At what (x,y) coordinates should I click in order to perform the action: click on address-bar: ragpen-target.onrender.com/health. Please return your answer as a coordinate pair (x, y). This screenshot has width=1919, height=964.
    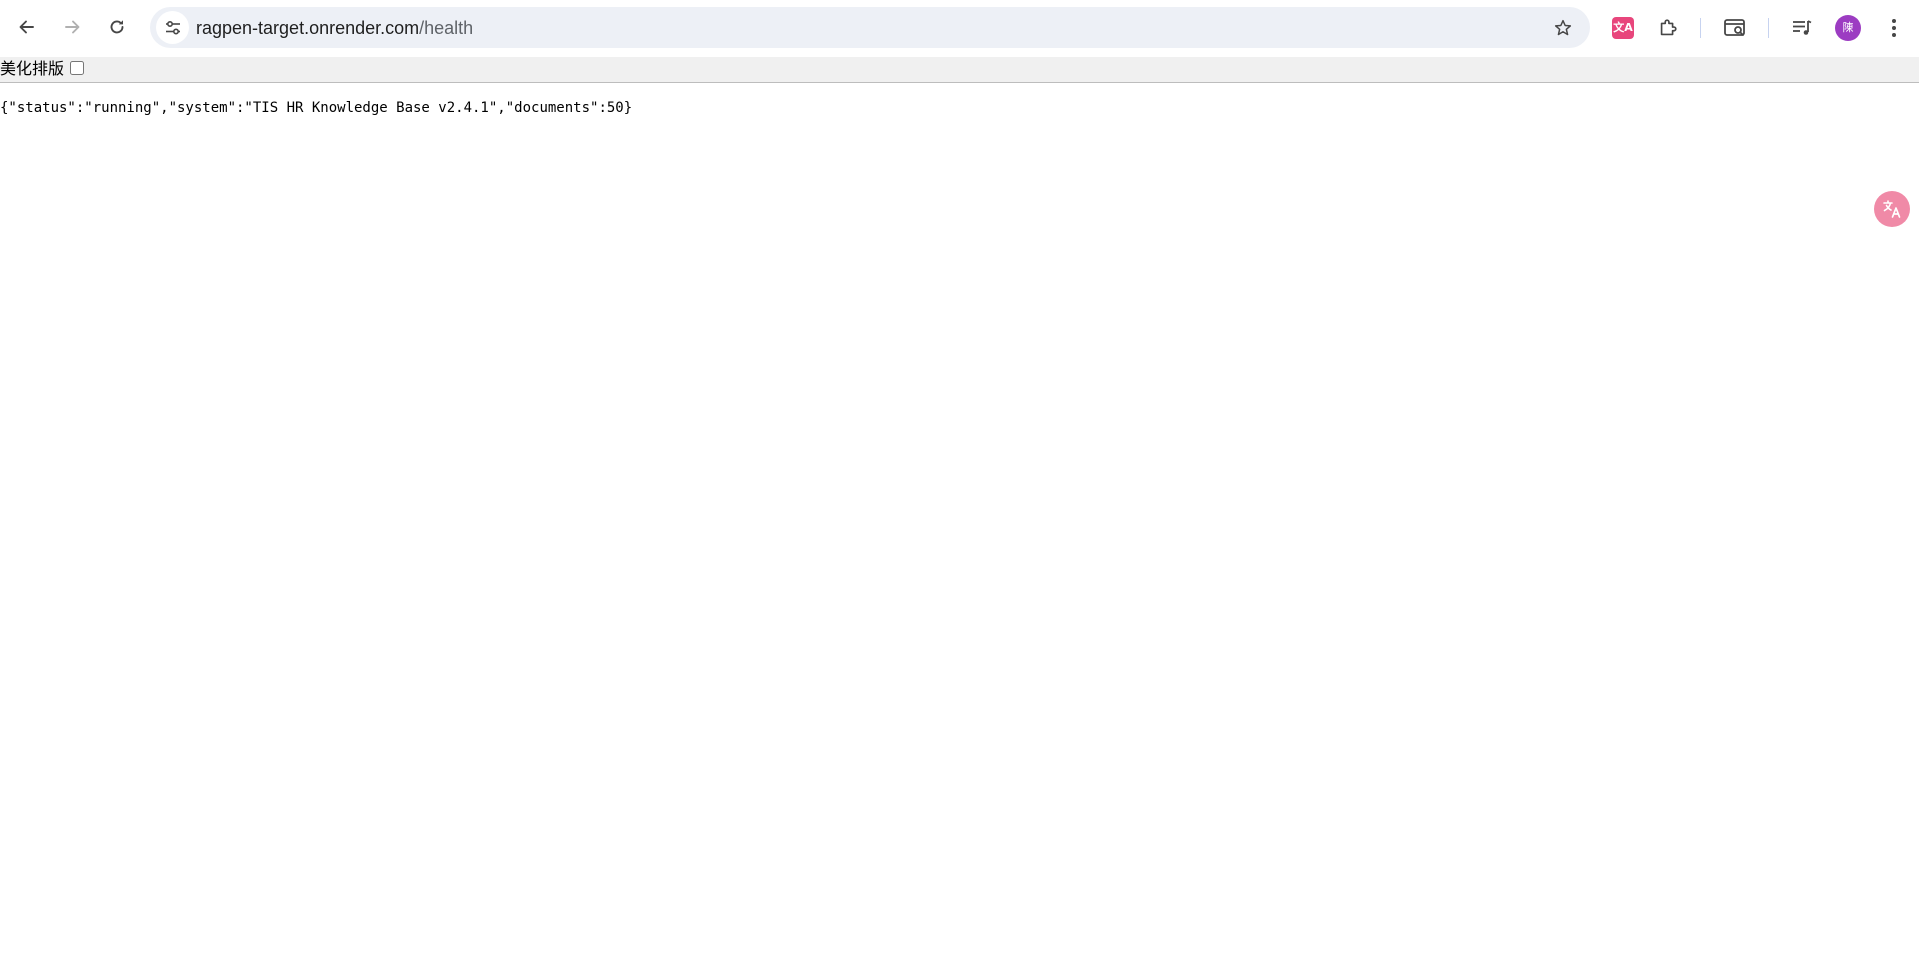
    Looking at the image, I should click on (870, 27).